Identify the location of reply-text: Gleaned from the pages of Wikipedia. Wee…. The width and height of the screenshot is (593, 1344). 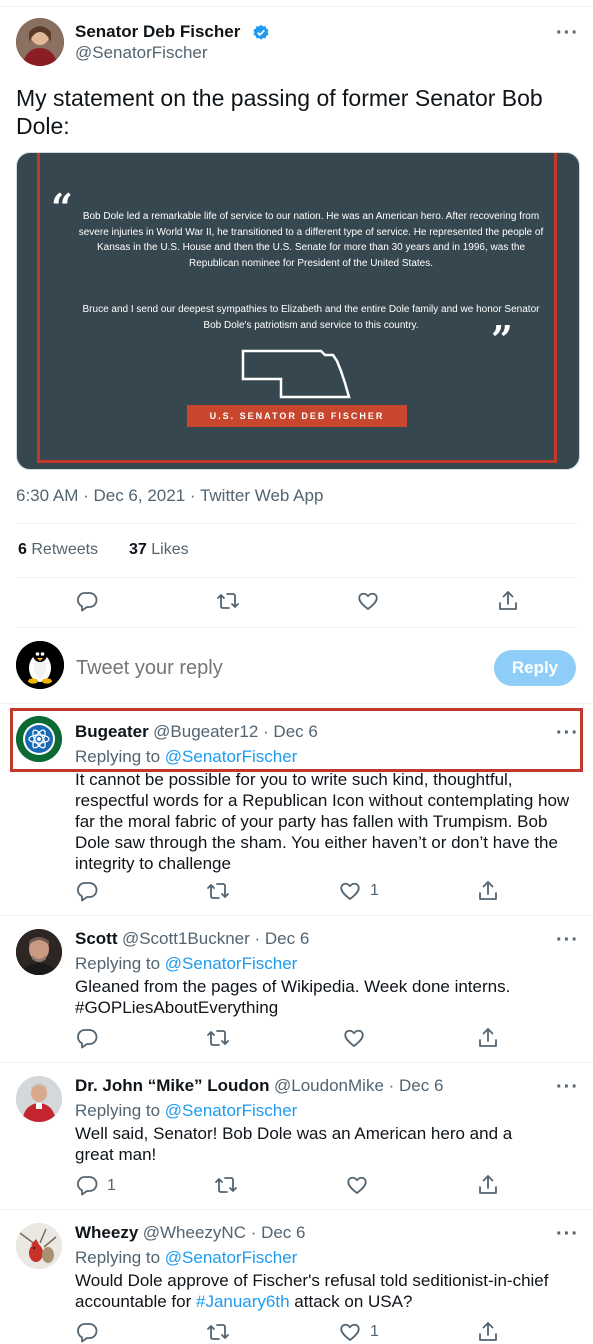
(293, 986).